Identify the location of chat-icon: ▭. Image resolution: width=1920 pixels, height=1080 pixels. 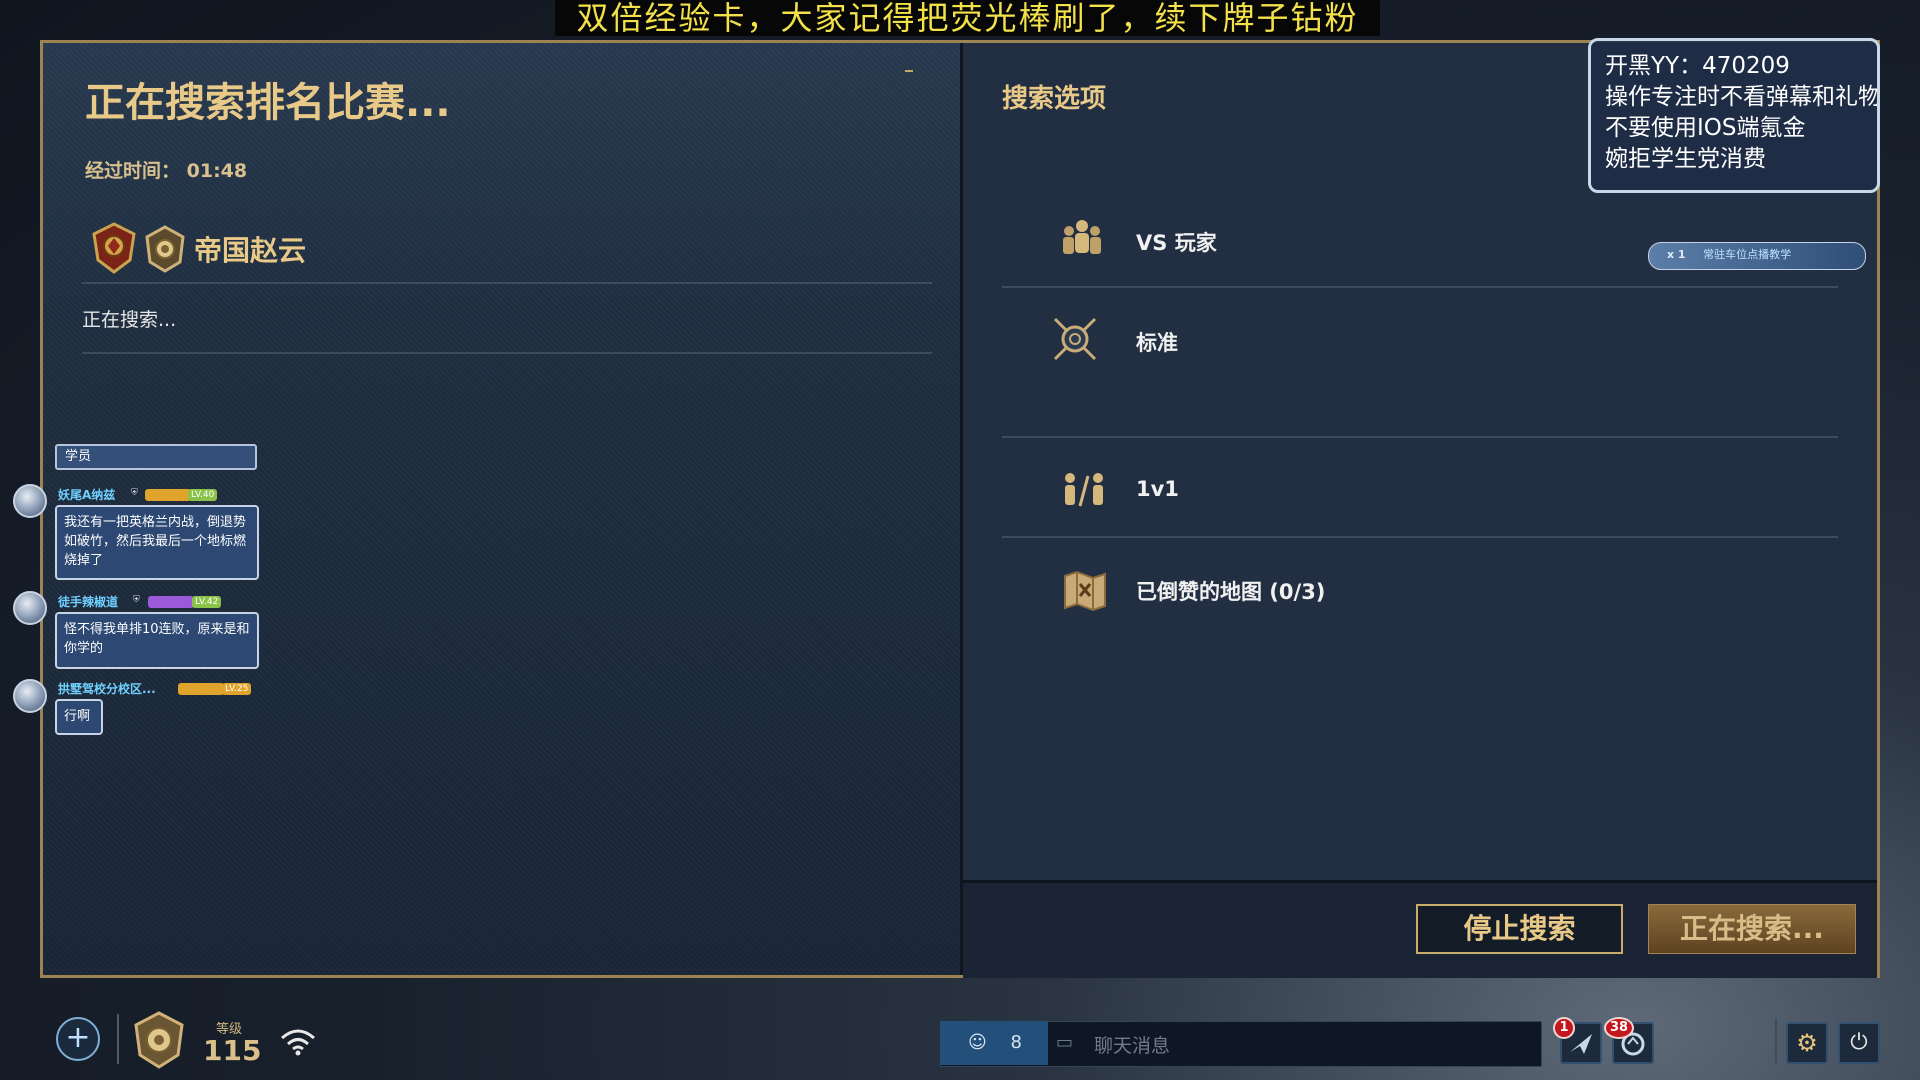
(1065, 1042).